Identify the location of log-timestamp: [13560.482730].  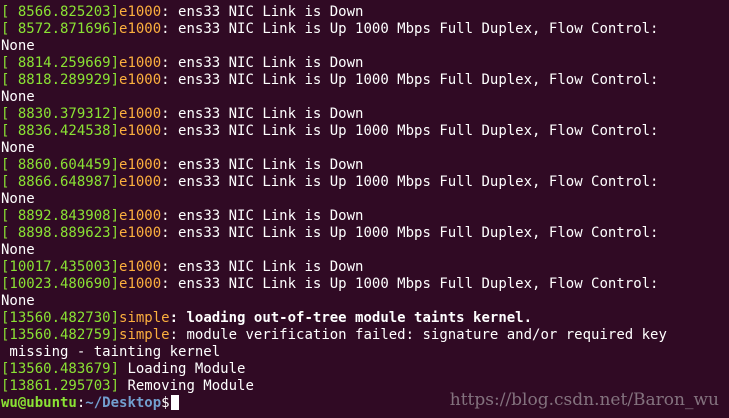
(60, 318).